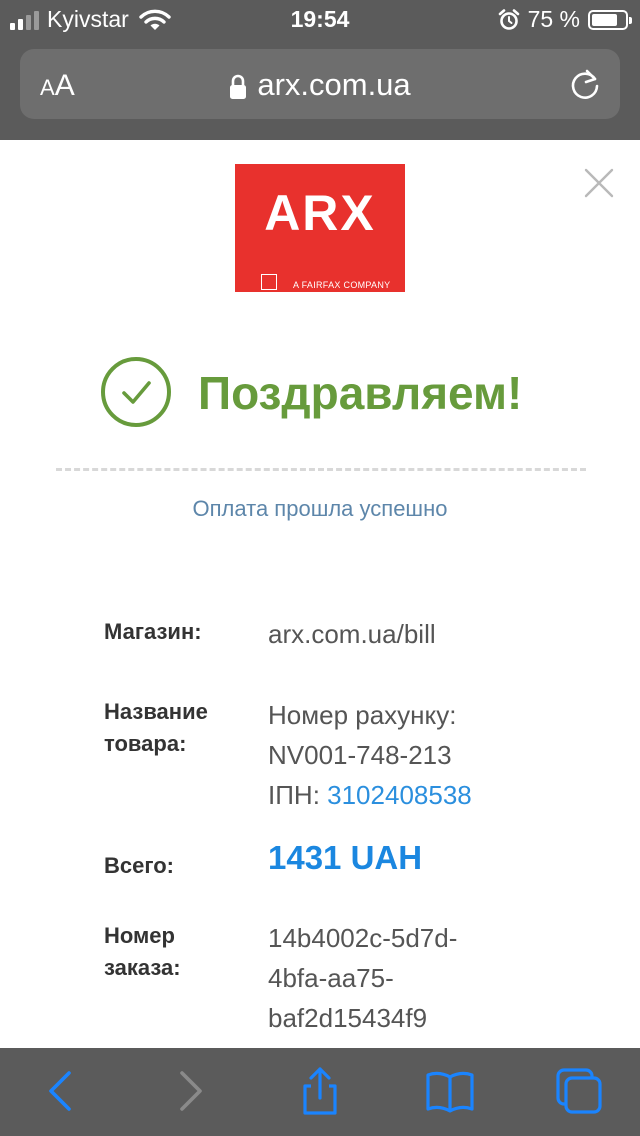 This screenshot has height=1136, width=640. I want to click on order-number: 14b4002c-5d7d- 4bfa-aa75- baf2d15434f9, so click(362, 978).